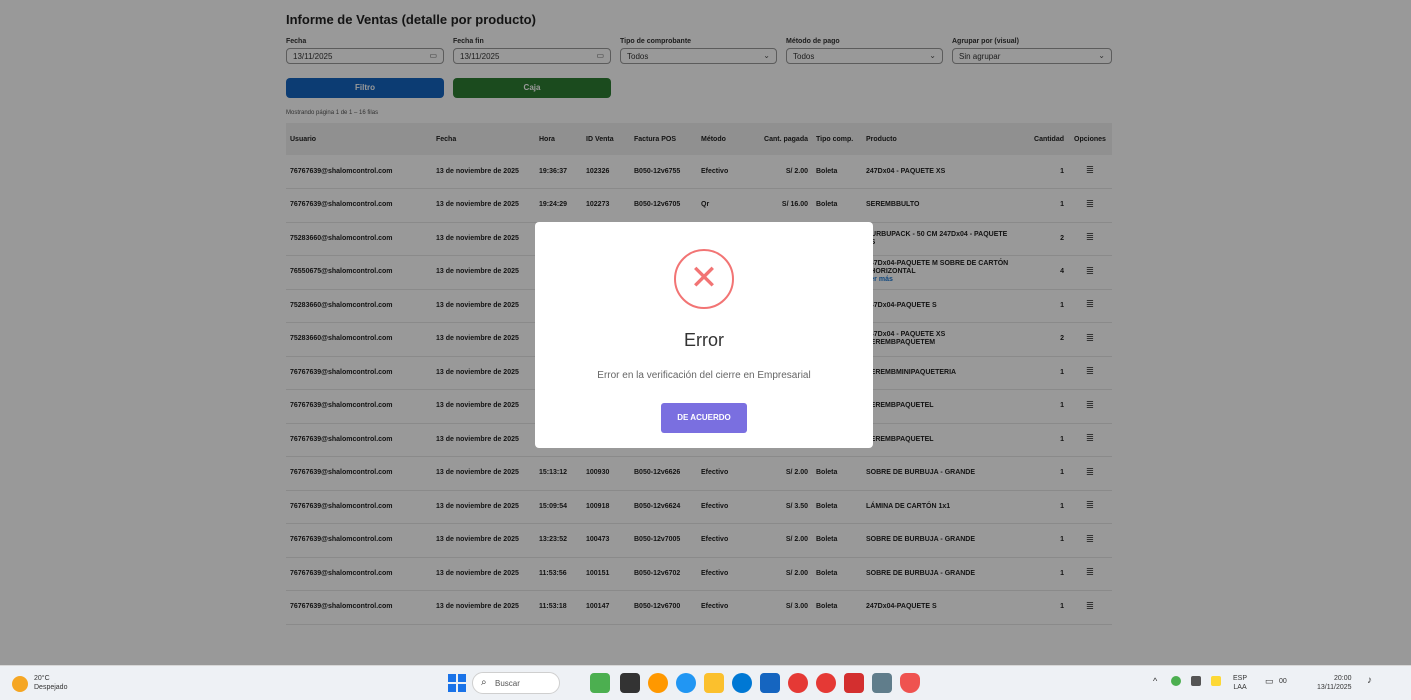 The width and height of the screenshot is (1411, 700). I want to click on chrome-icon, so click(798, 683).